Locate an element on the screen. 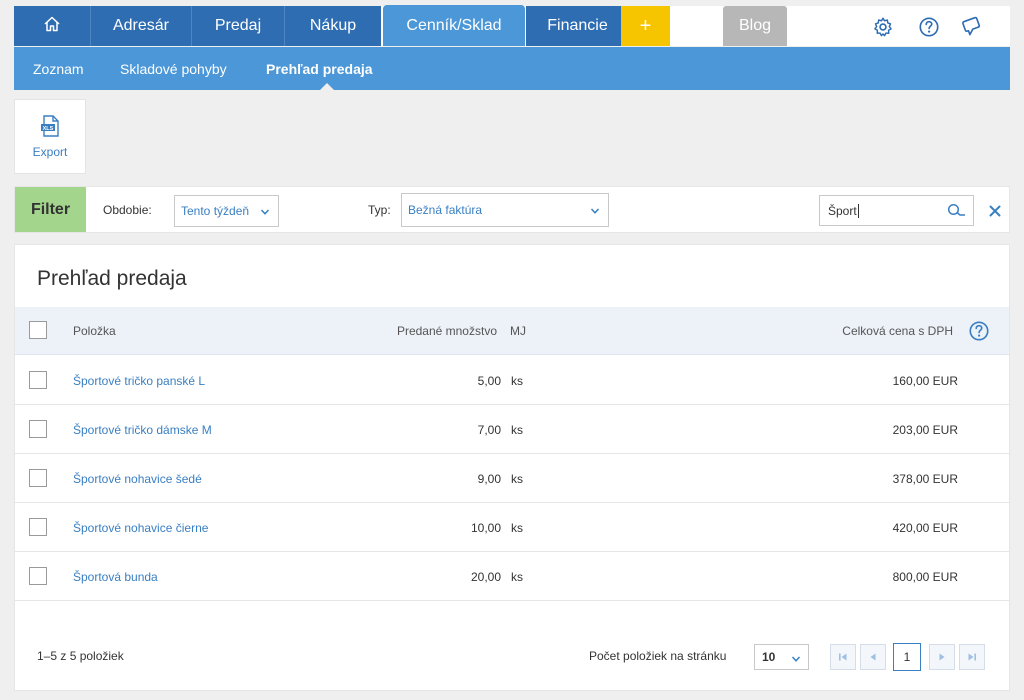 Image resolution: width=1024 pixels, height=700 pixels. add-new-button: + is located at coordinates (645, 26).